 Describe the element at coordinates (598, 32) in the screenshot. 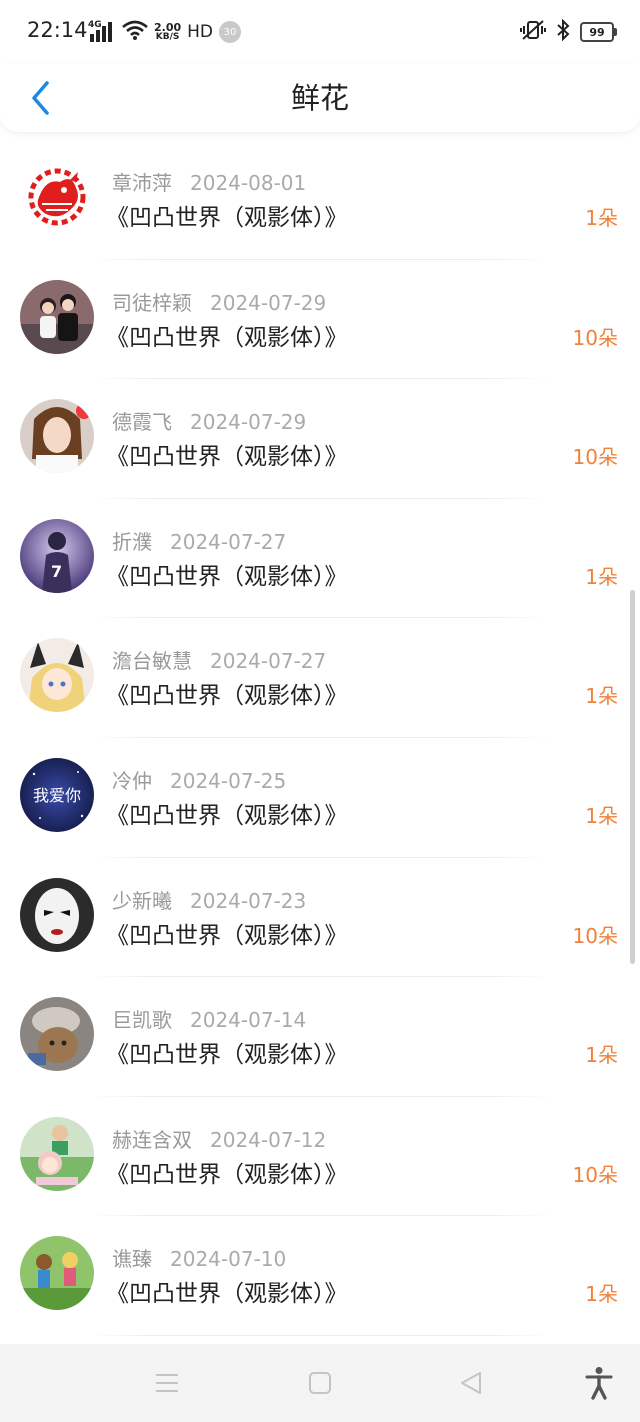

I see `battery-icon: 99` at that location.